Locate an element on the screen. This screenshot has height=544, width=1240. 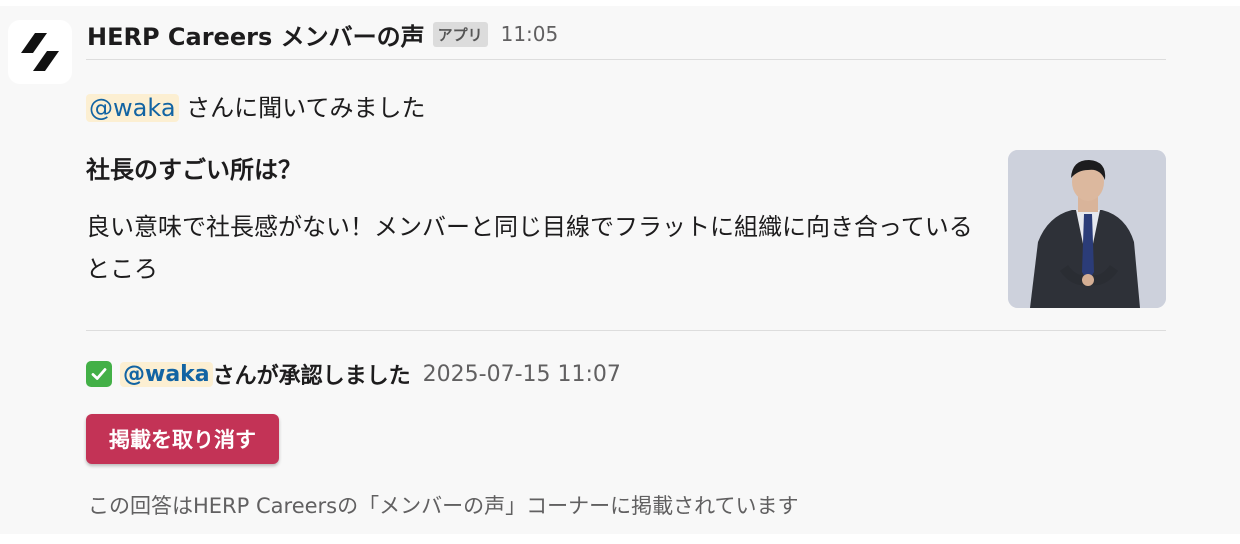
member-photo is located at coordinates (1087, 229).